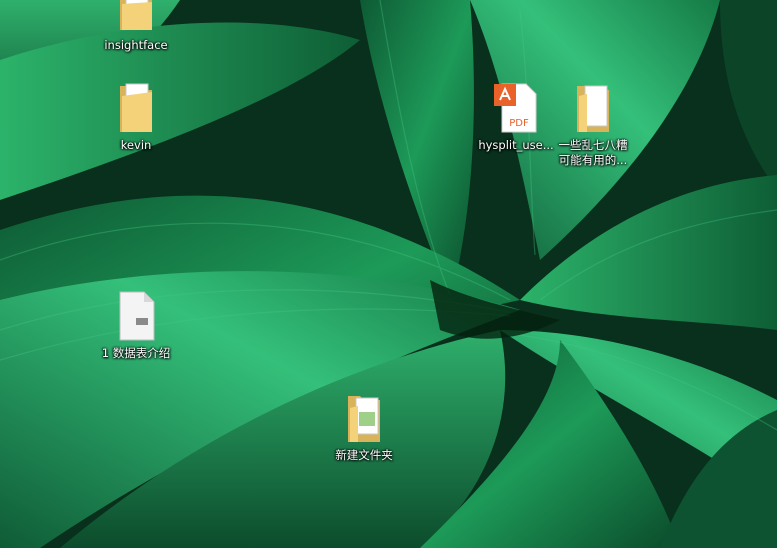 Image resolution: width=777 pixels, height=548 pixels. What do you see at coordinates (136, 353) in the screenshot?
I see `desktop-icon-label: 1 数据表介绍` at bounding box center [136, 353].